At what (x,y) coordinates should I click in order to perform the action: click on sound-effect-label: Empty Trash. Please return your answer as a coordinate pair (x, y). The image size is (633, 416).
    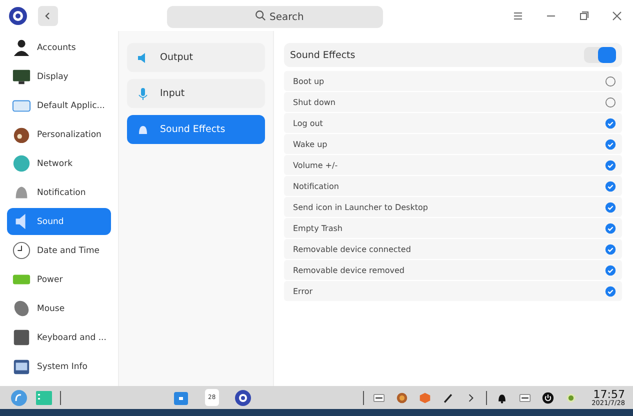
    Looking at the image, I should click on (317, 228).